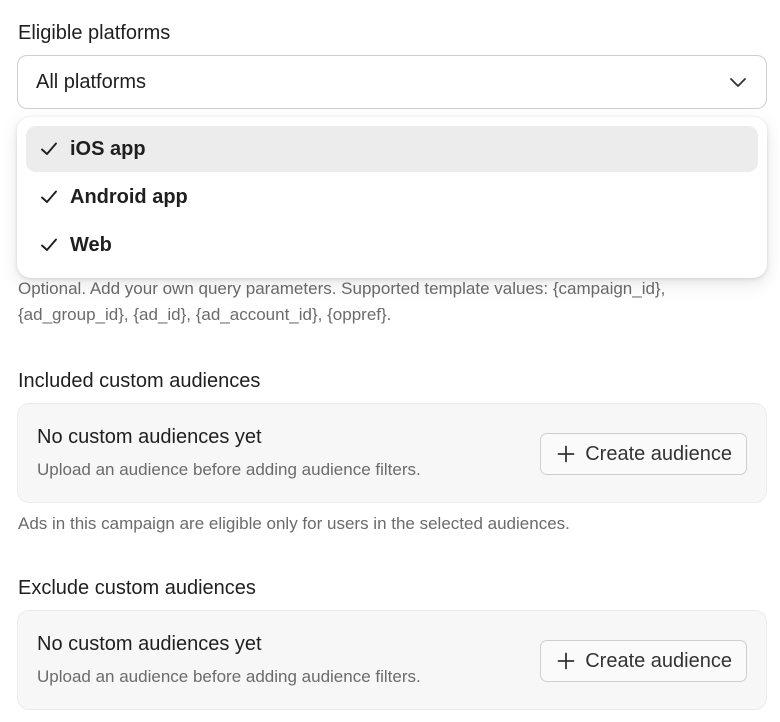 The image size is (780, 722). What do you see at coordinates (91, 244) in the screenshot?
I see `option-label: Web` at bounding box center [91, 244].